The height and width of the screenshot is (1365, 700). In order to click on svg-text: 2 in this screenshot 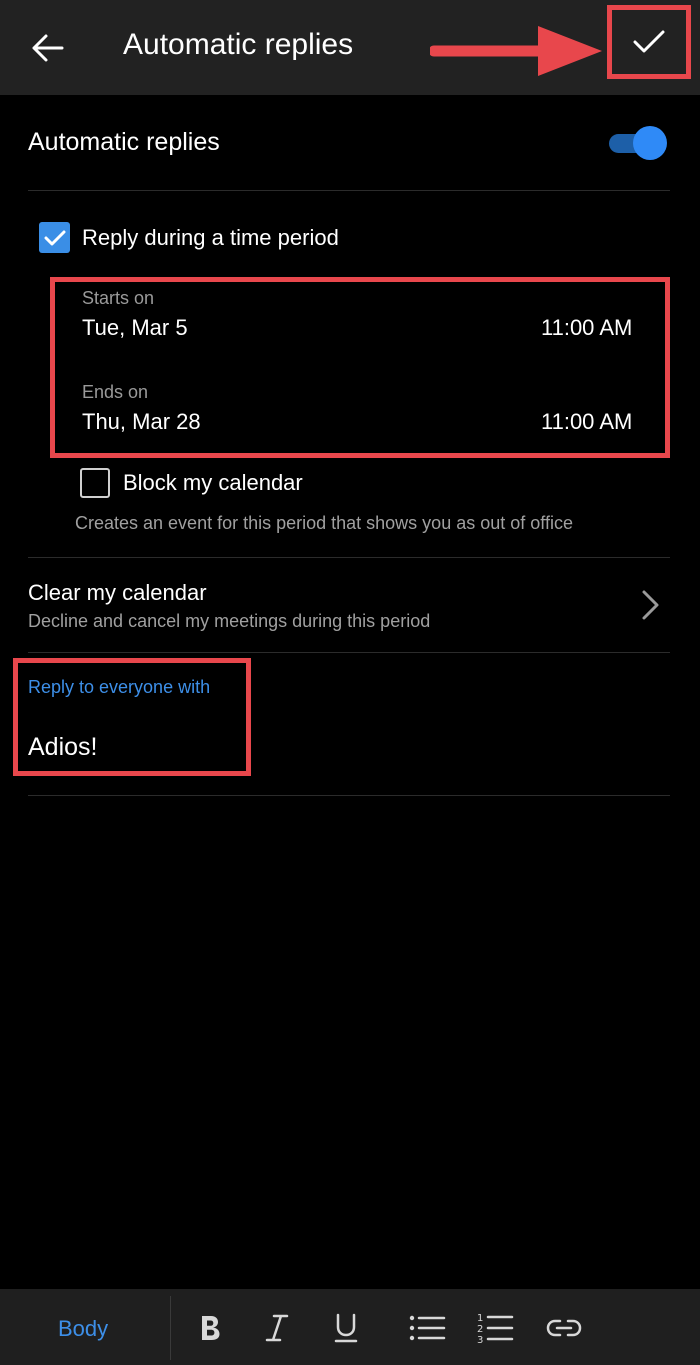, I will do `click(480, 1329)`.